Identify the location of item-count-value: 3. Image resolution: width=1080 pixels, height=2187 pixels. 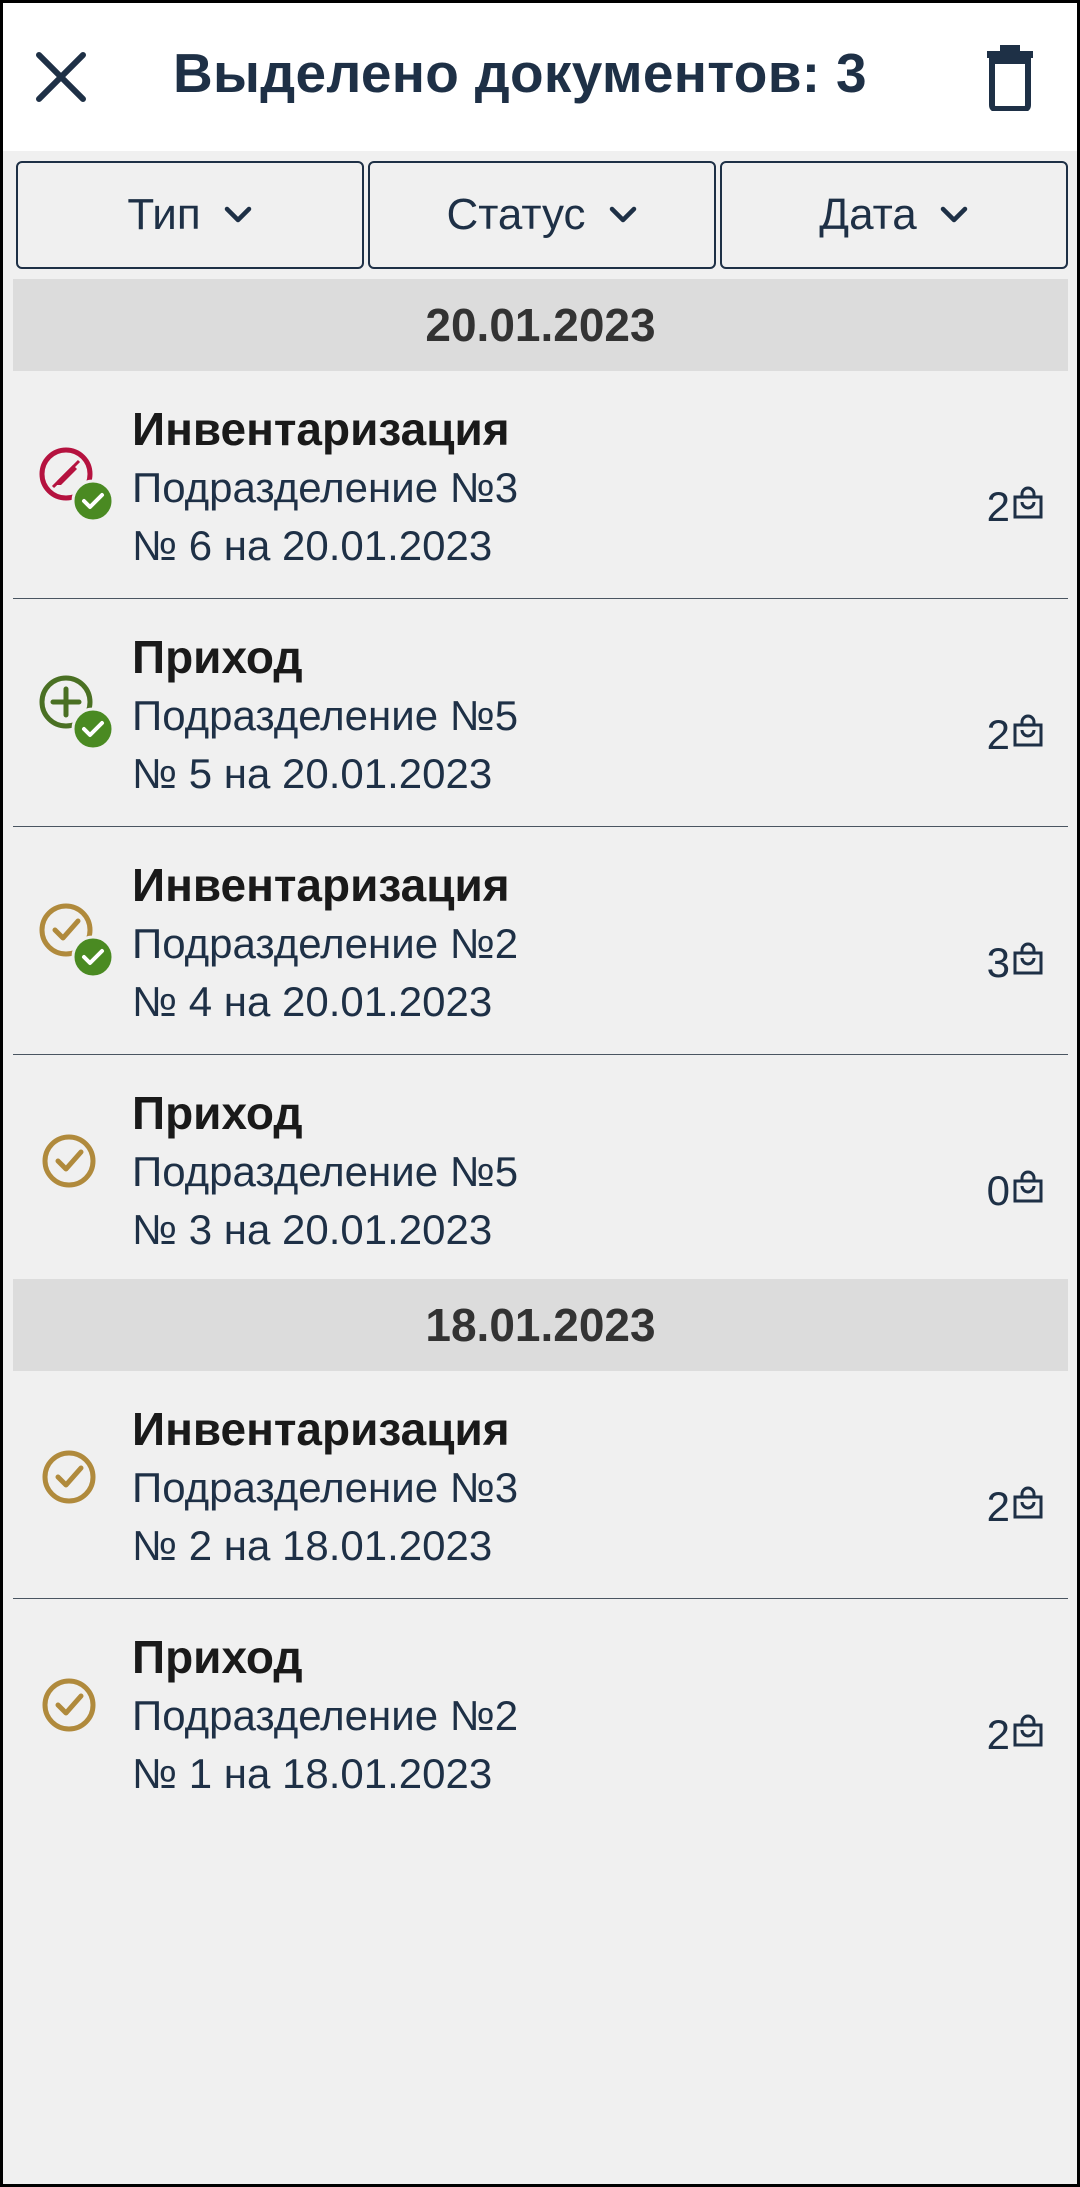
(998, 962).